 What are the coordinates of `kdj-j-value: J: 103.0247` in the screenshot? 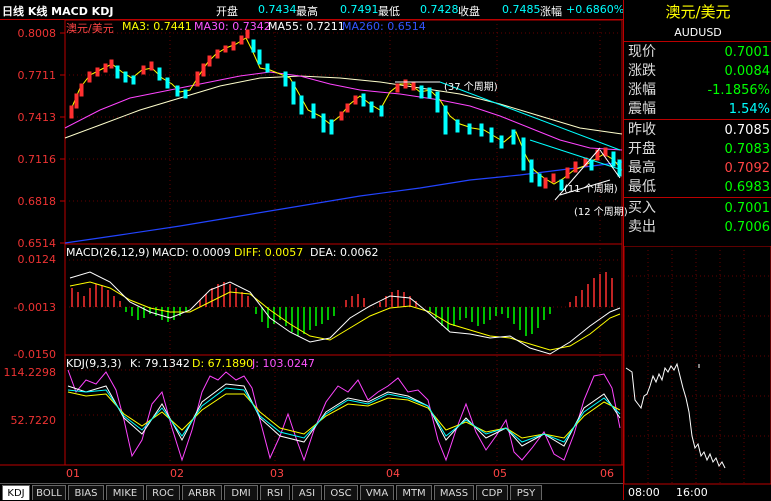 It's located at (283, 363).